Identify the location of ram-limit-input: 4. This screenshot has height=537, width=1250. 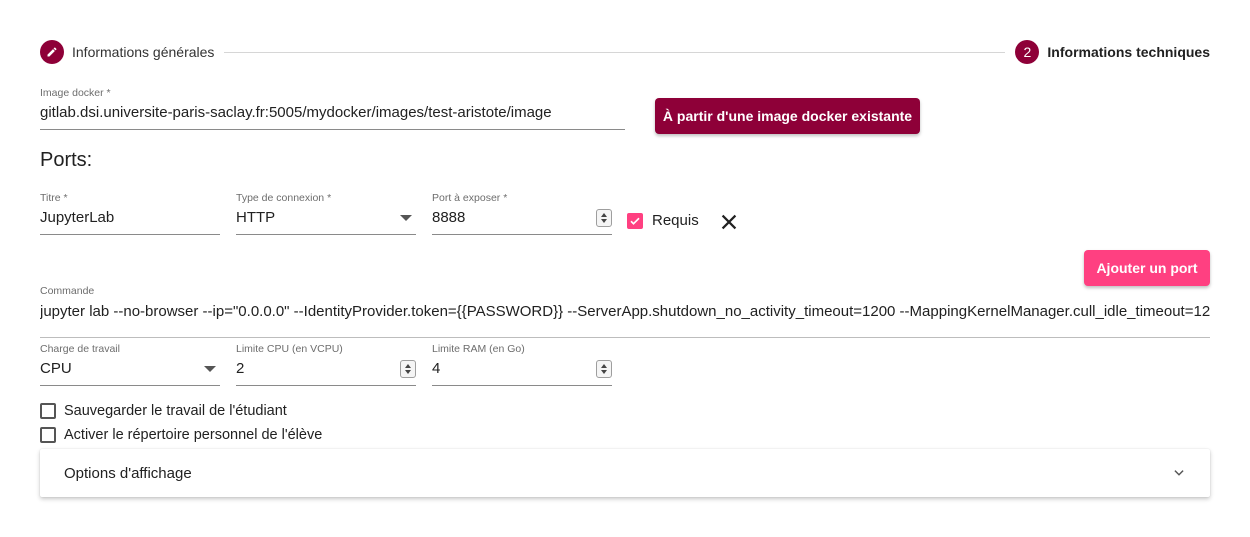
(436, 369).